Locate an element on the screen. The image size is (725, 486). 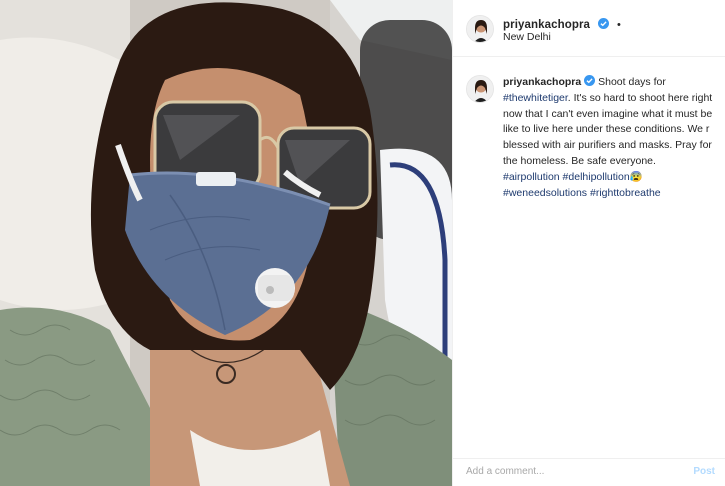
caption-username-link: priyankachopra is located at coordinates (542, 82).